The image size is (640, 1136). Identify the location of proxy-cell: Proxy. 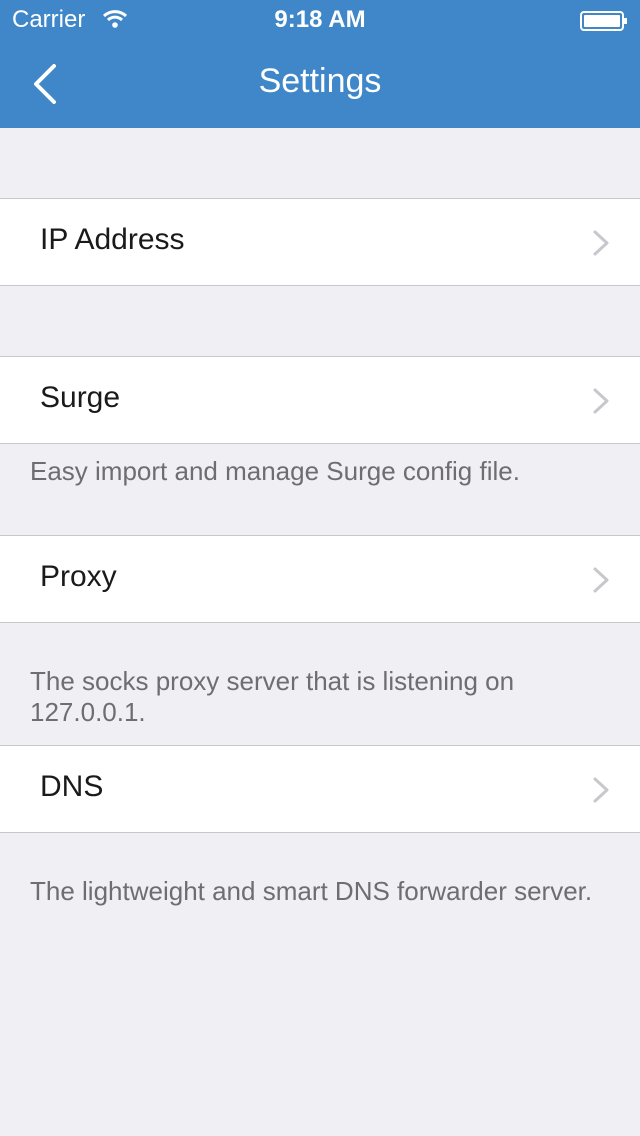
(320, 579).